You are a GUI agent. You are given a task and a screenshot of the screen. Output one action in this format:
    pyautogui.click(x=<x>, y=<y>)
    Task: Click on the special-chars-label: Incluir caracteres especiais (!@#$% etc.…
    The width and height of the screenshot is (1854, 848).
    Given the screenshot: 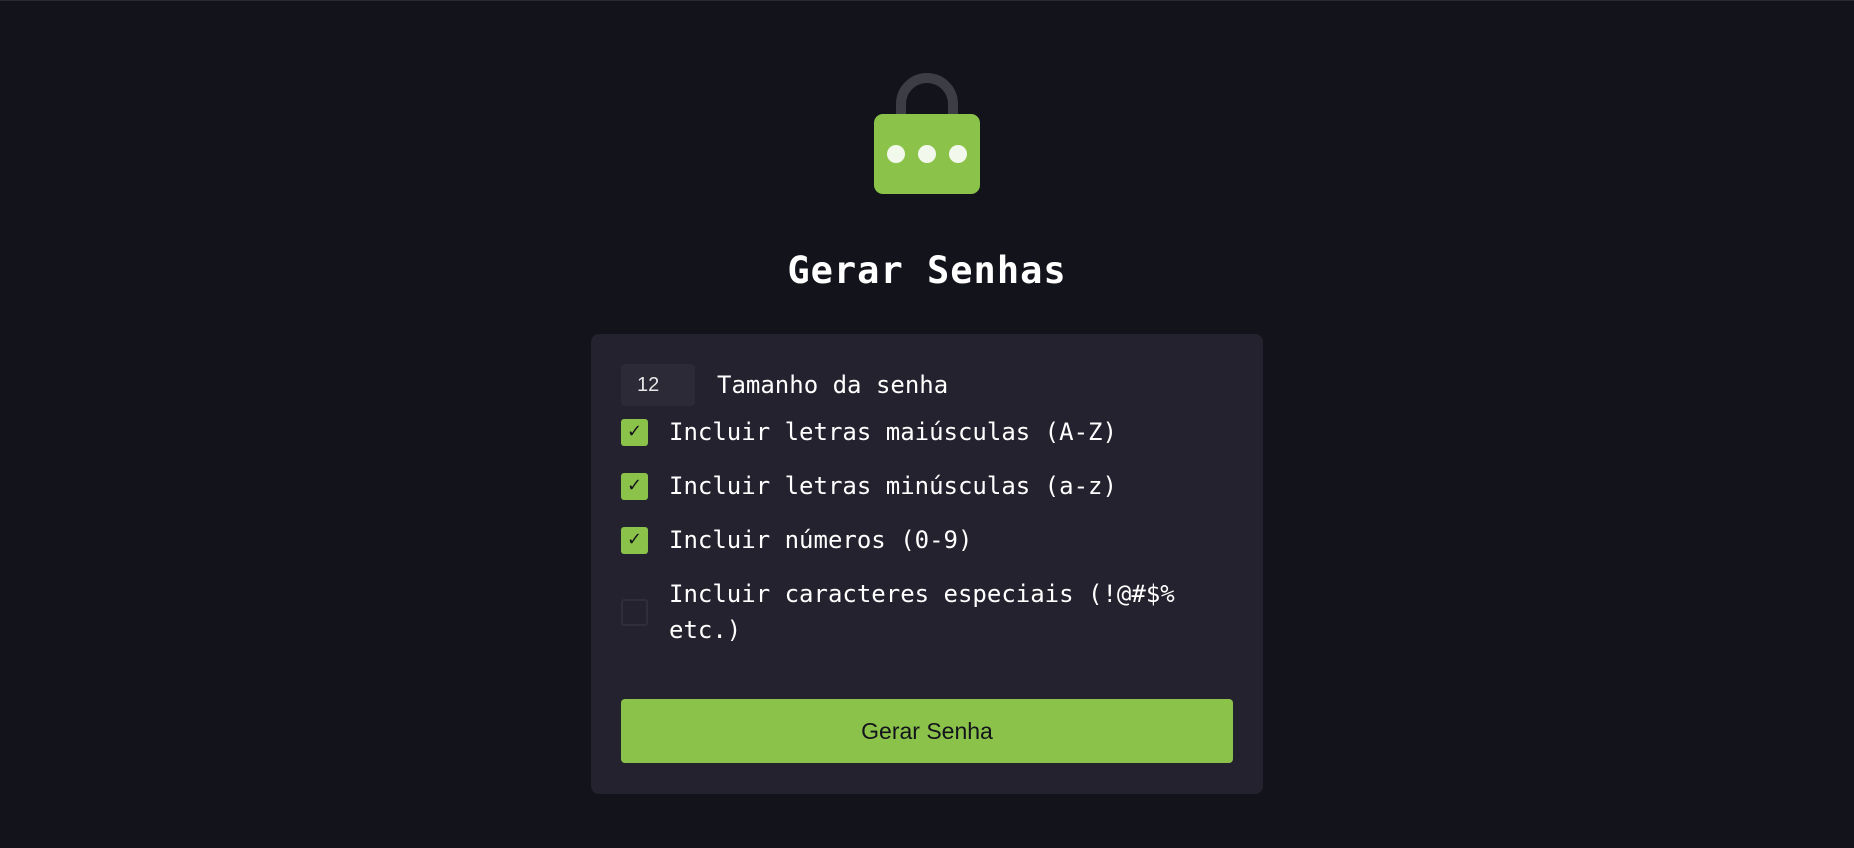 What is the action you would take?
    pyautogui.click(x=922, y=612)
    